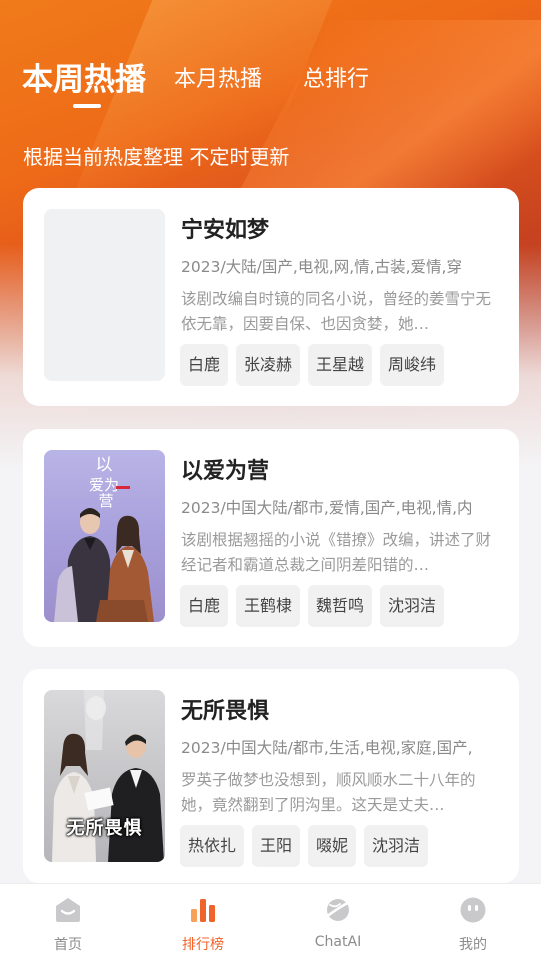 This screenshot has height=959, width=541. What do you see at coordinates (340, 606) in the screenshot?
I see `cast-tag: 魏哲鸣` at bounding box center [340, 606].